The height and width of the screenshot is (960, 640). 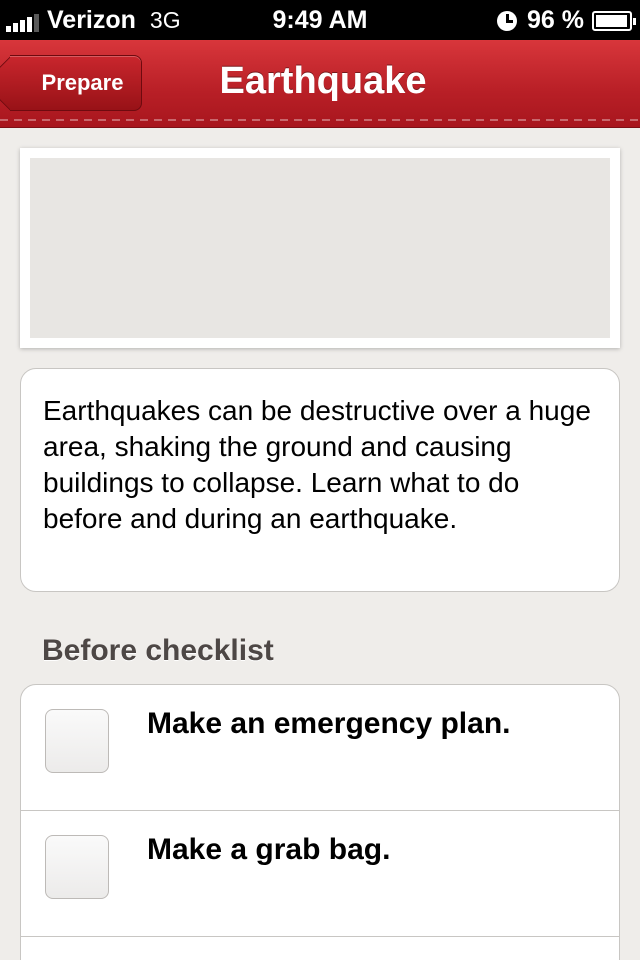 What do you see at coordinates (507, 20) in the screenshot?
I see `alarm-clock-icon` at bounding box center [507, 20].